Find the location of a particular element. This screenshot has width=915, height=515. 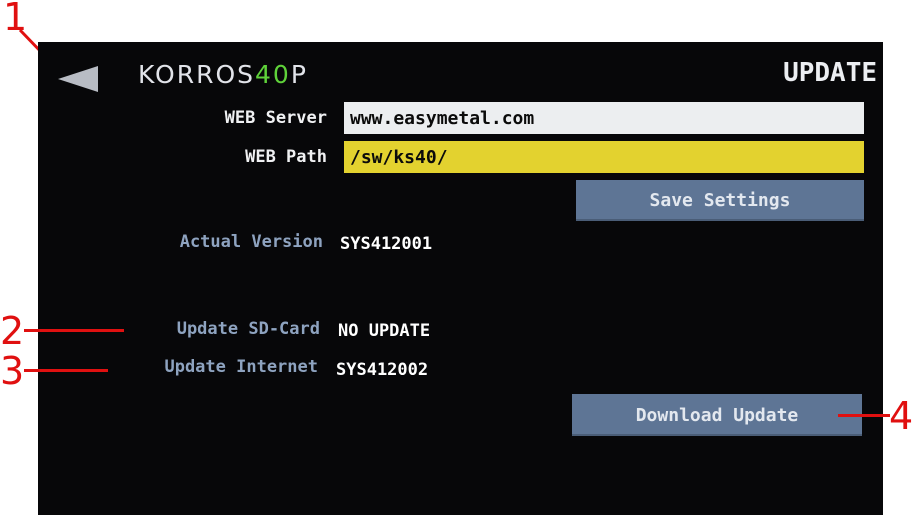

web-path-input is located at coordinates (604, 157).